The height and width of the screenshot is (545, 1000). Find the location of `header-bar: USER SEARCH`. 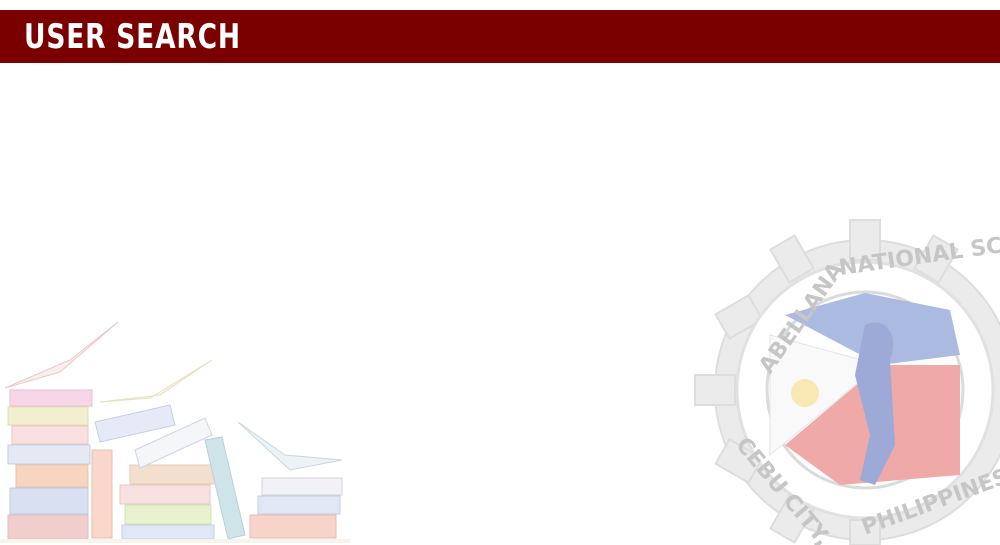

header-bar: USER SEARCH is located at coordinates (500, 36).